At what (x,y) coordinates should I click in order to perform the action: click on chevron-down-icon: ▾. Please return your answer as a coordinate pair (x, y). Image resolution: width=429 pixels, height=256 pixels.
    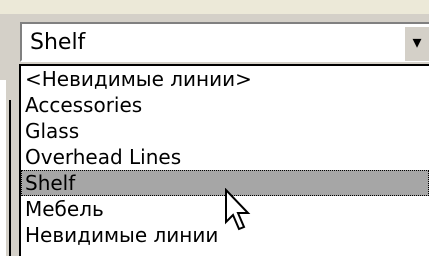
    Looking at the image, I should click on (417, 42).